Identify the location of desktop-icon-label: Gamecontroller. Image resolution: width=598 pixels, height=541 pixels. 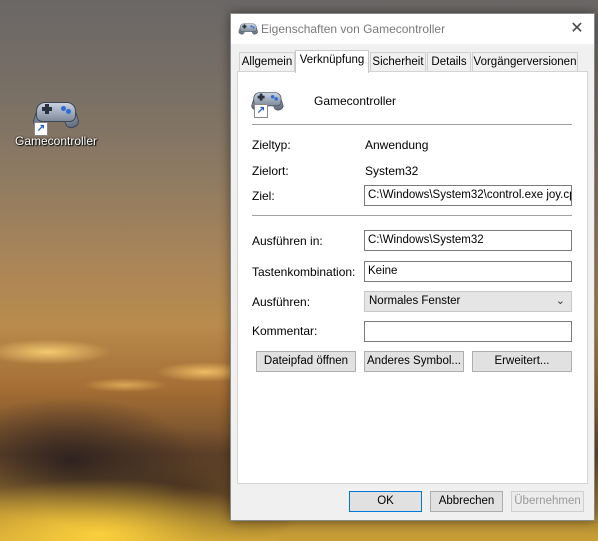
(56, 141).